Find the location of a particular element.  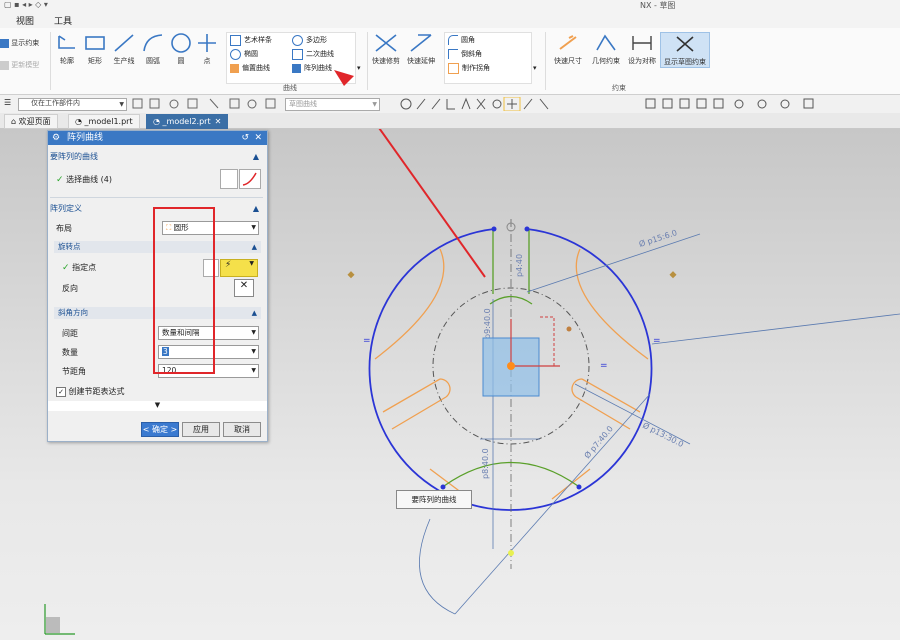

count-label: 数量 is located at coordinates (70, 352).